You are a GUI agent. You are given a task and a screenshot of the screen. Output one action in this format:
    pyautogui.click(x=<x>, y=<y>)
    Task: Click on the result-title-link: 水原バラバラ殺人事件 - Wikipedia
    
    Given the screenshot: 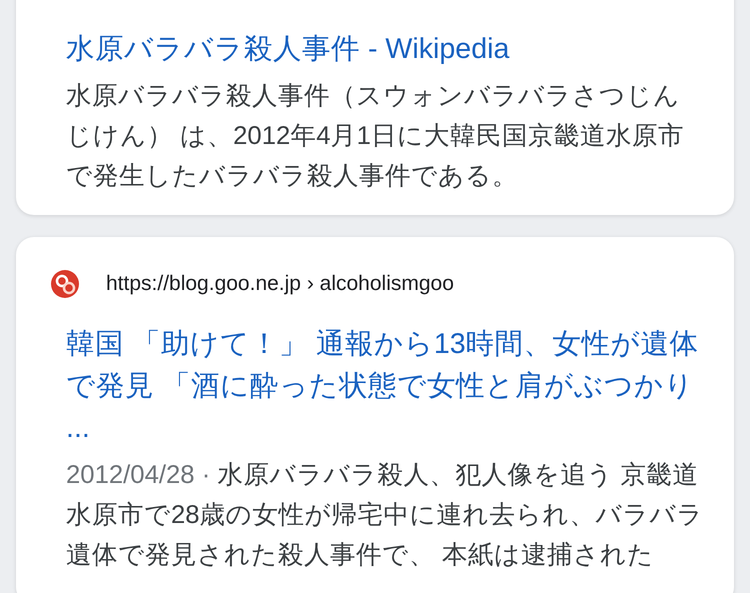 What is the action you would take?
    pyautogui.click(x=386, y=49)
    